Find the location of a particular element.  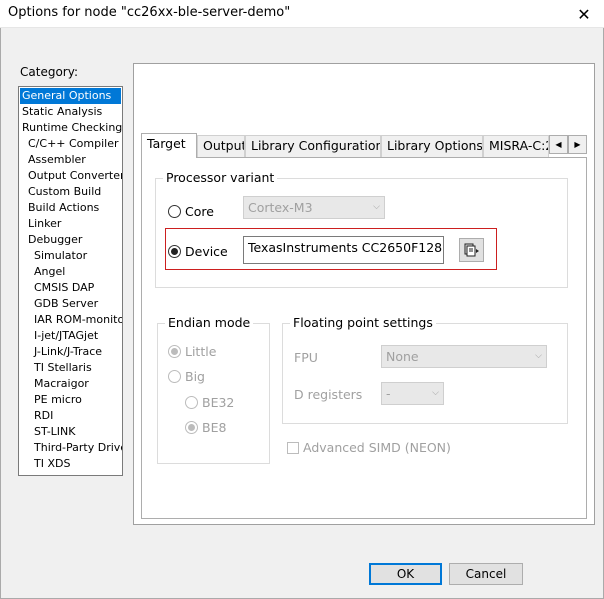

core-radio: Core is located at coordinates (191, 211).